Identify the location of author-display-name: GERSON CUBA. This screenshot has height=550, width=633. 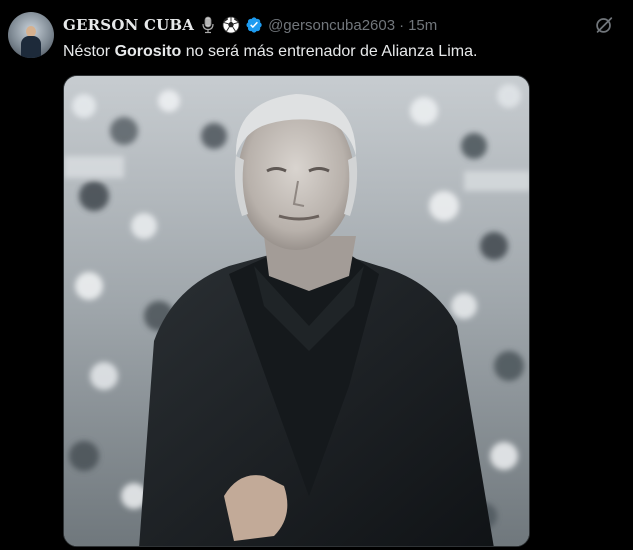
(128, 25).